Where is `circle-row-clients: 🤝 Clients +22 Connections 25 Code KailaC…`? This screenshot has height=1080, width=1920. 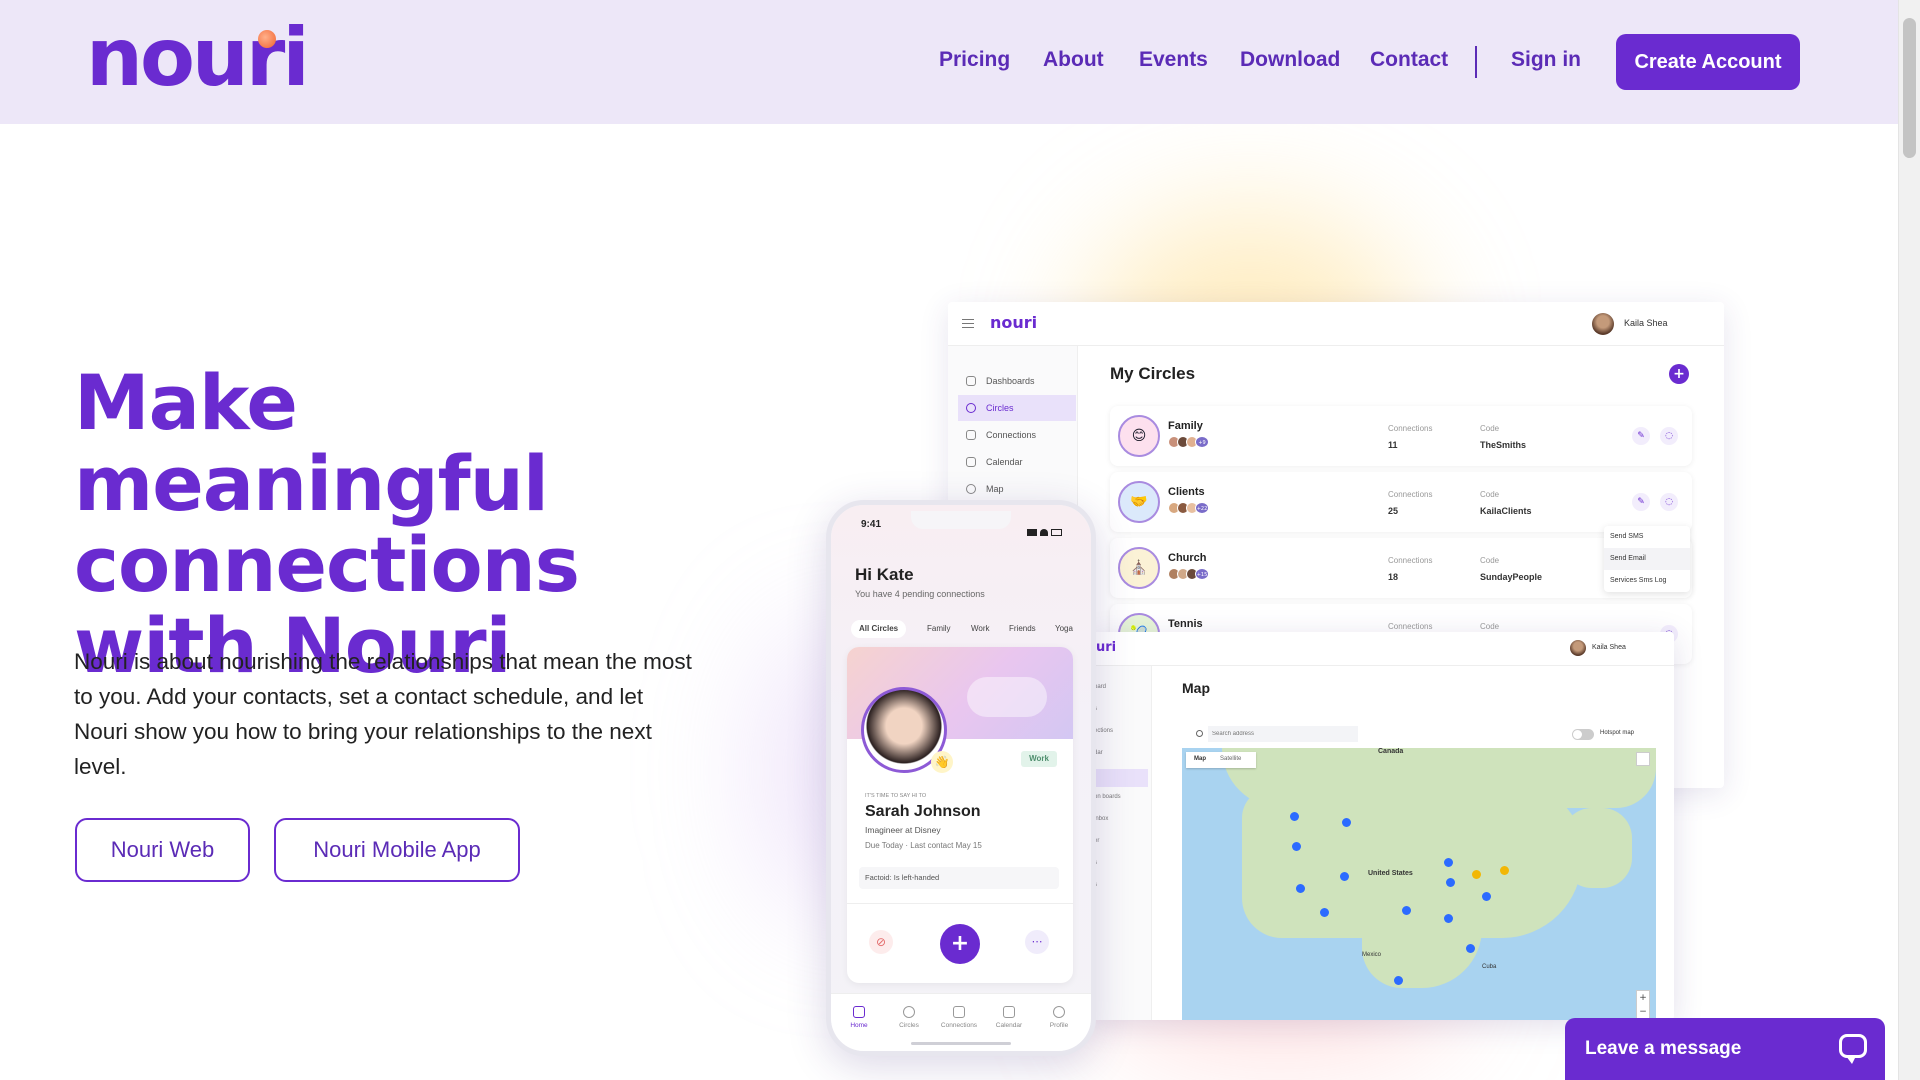 circle-row-clients: 🤝 Clients +22 Connections 25 Code KailaC… is located at coordinates (1401, 502).